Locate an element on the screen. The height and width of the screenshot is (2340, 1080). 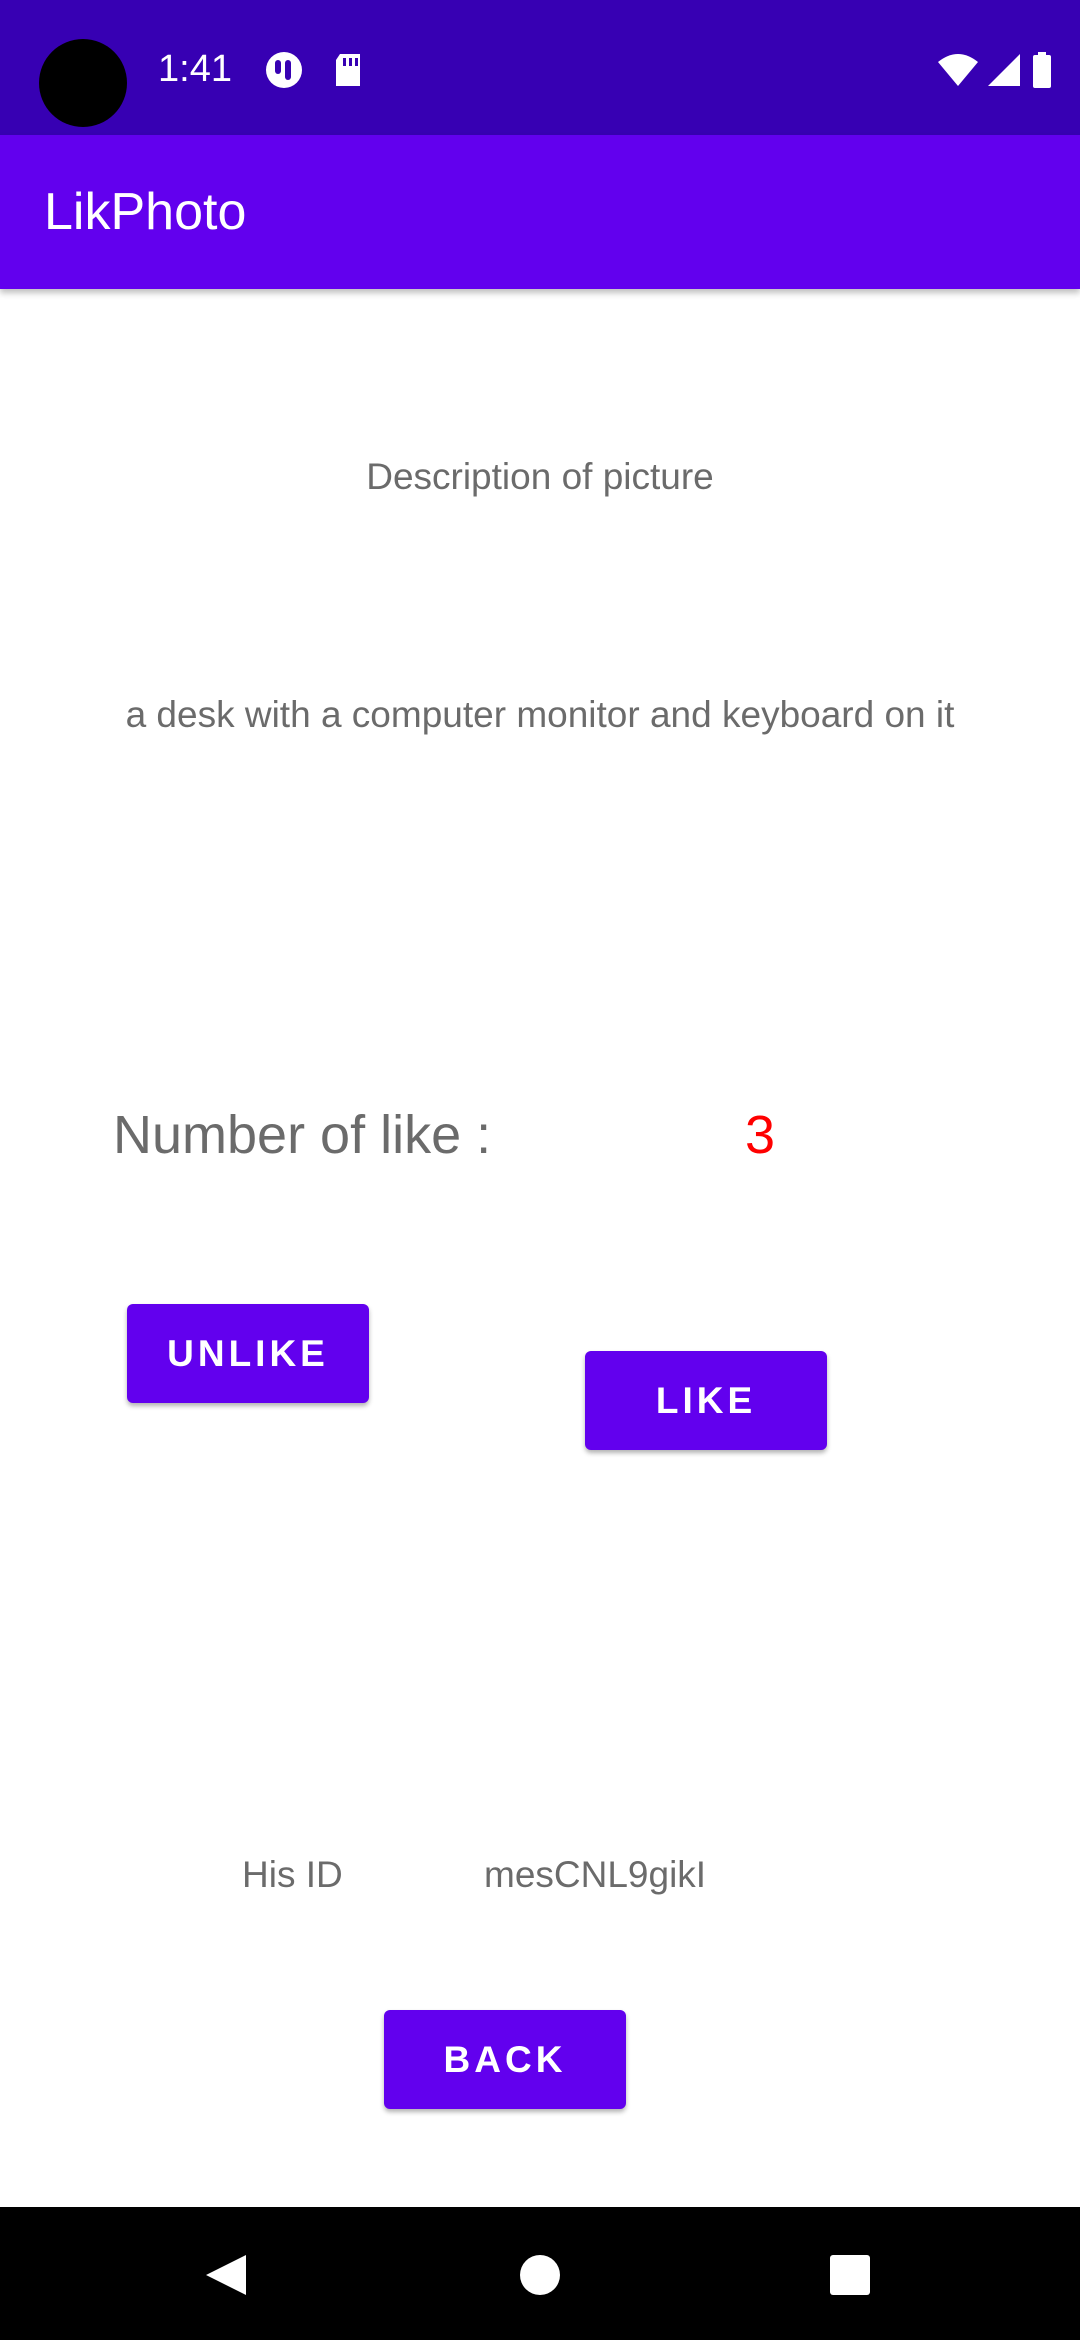
status-bar: 1:41 is located at coordinates (540, 67).